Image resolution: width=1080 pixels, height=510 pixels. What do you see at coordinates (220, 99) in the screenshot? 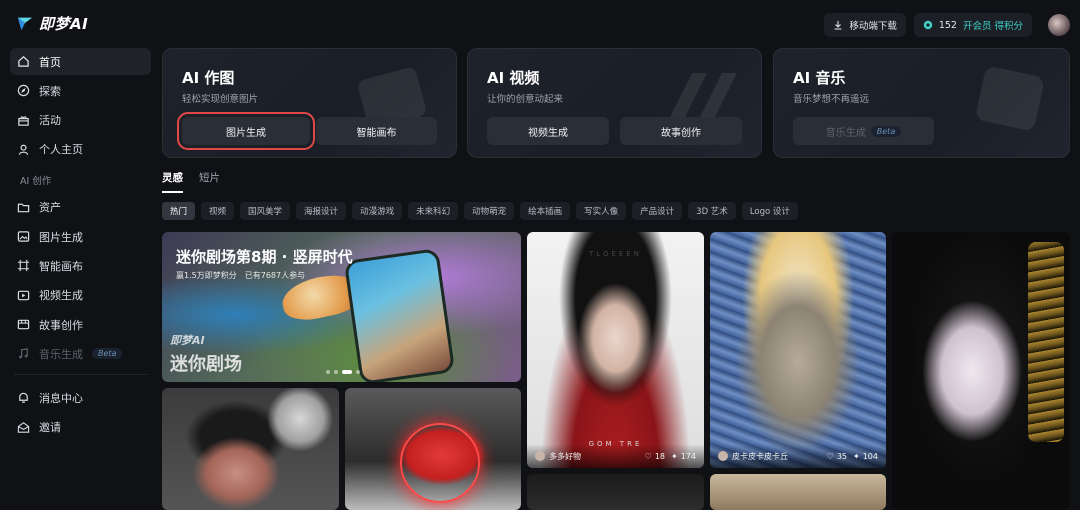
I see `card-subtitle: 轻松实现创意图片` at bounding box center [220, 99].